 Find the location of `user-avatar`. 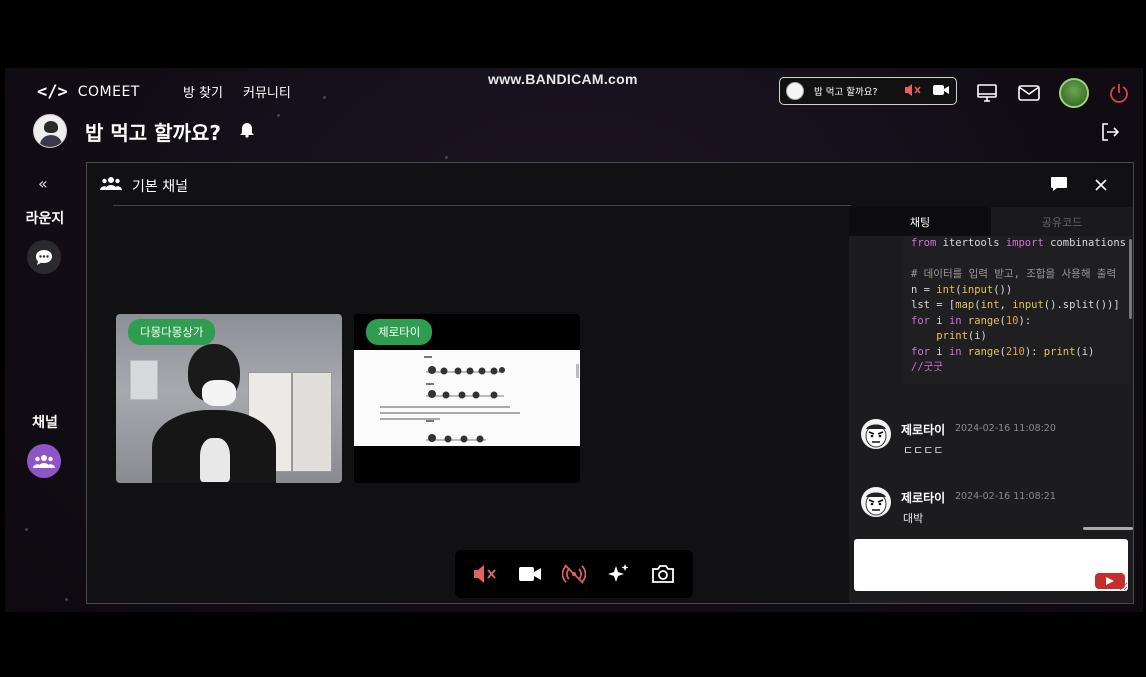

user-avatar is located at coordinates (1074, 93).